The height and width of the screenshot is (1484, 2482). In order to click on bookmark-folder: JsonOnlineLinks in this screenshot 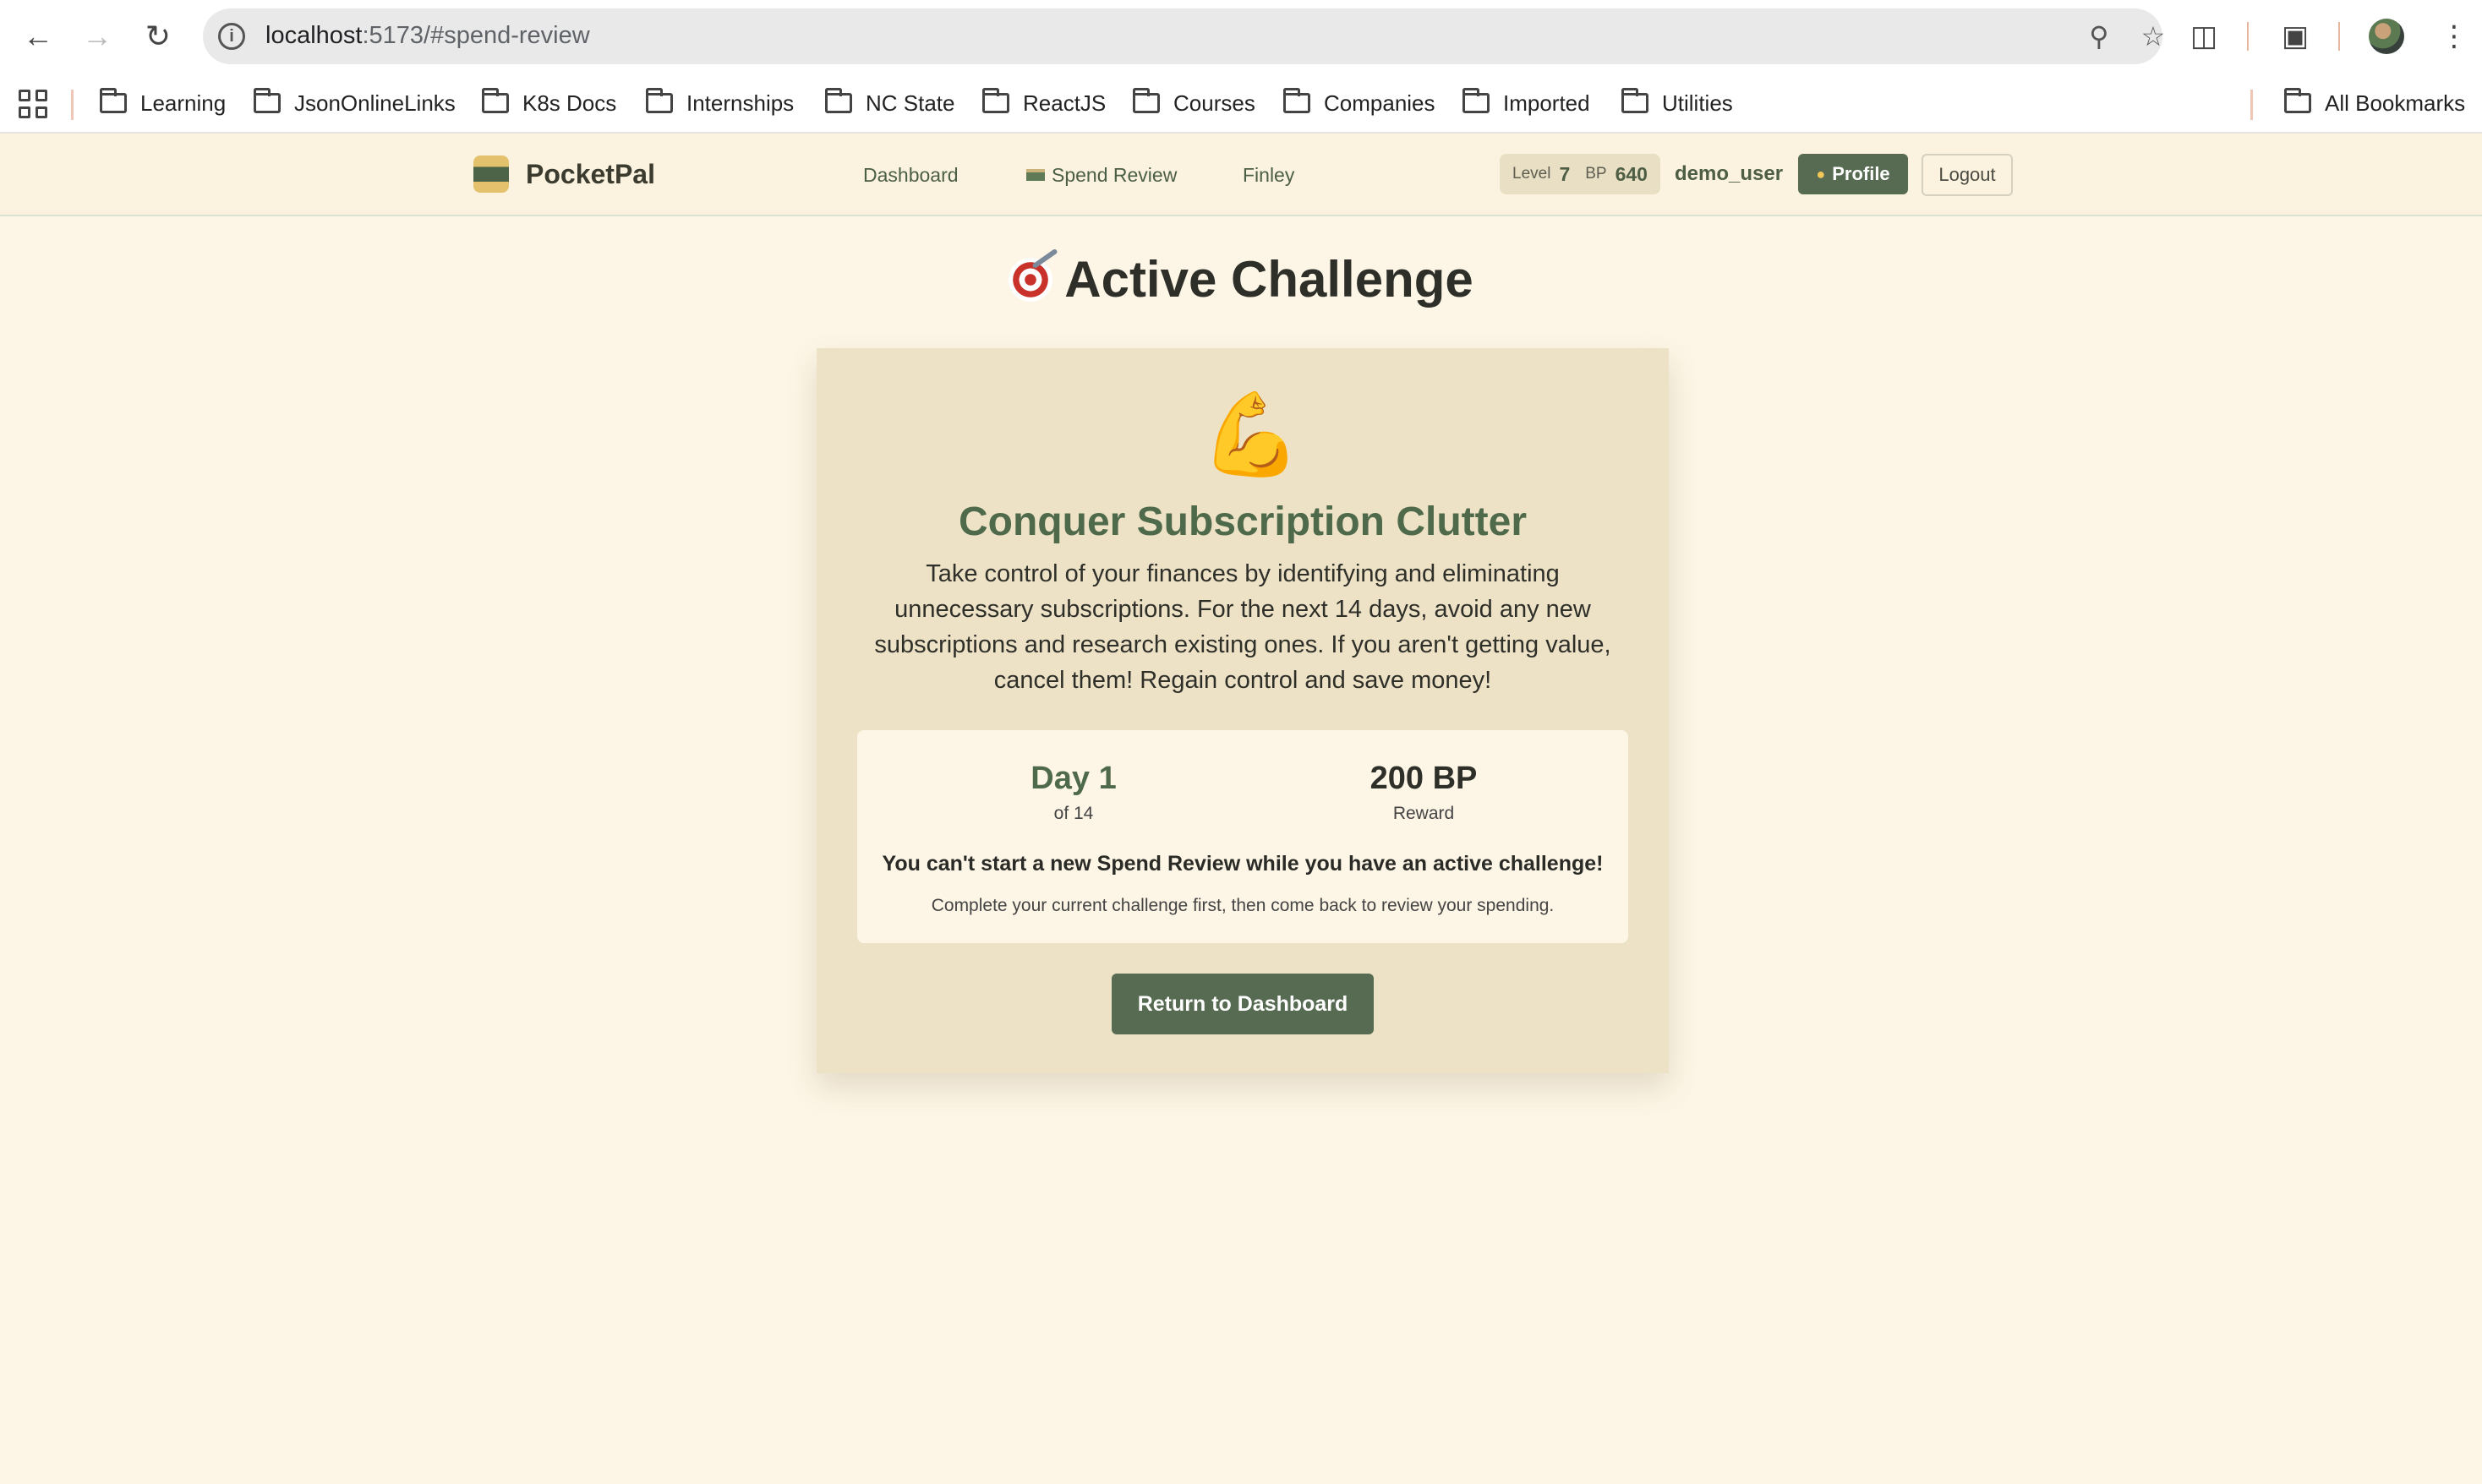, I will do `click(355, 103)`.